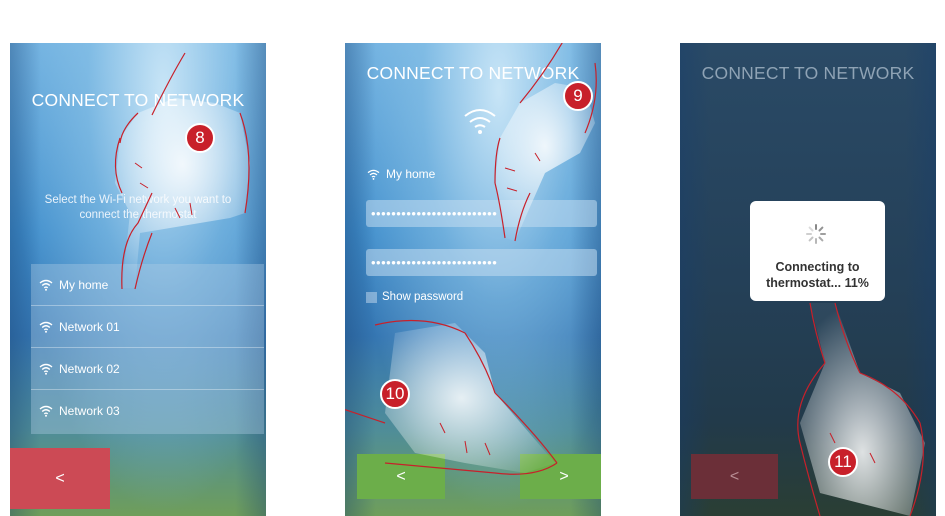 The image size is (945, 516). What do you see at coordinates (89, 368) in the screenshot?
I see `network-name: Network 02` at bounding box center [89, 368].